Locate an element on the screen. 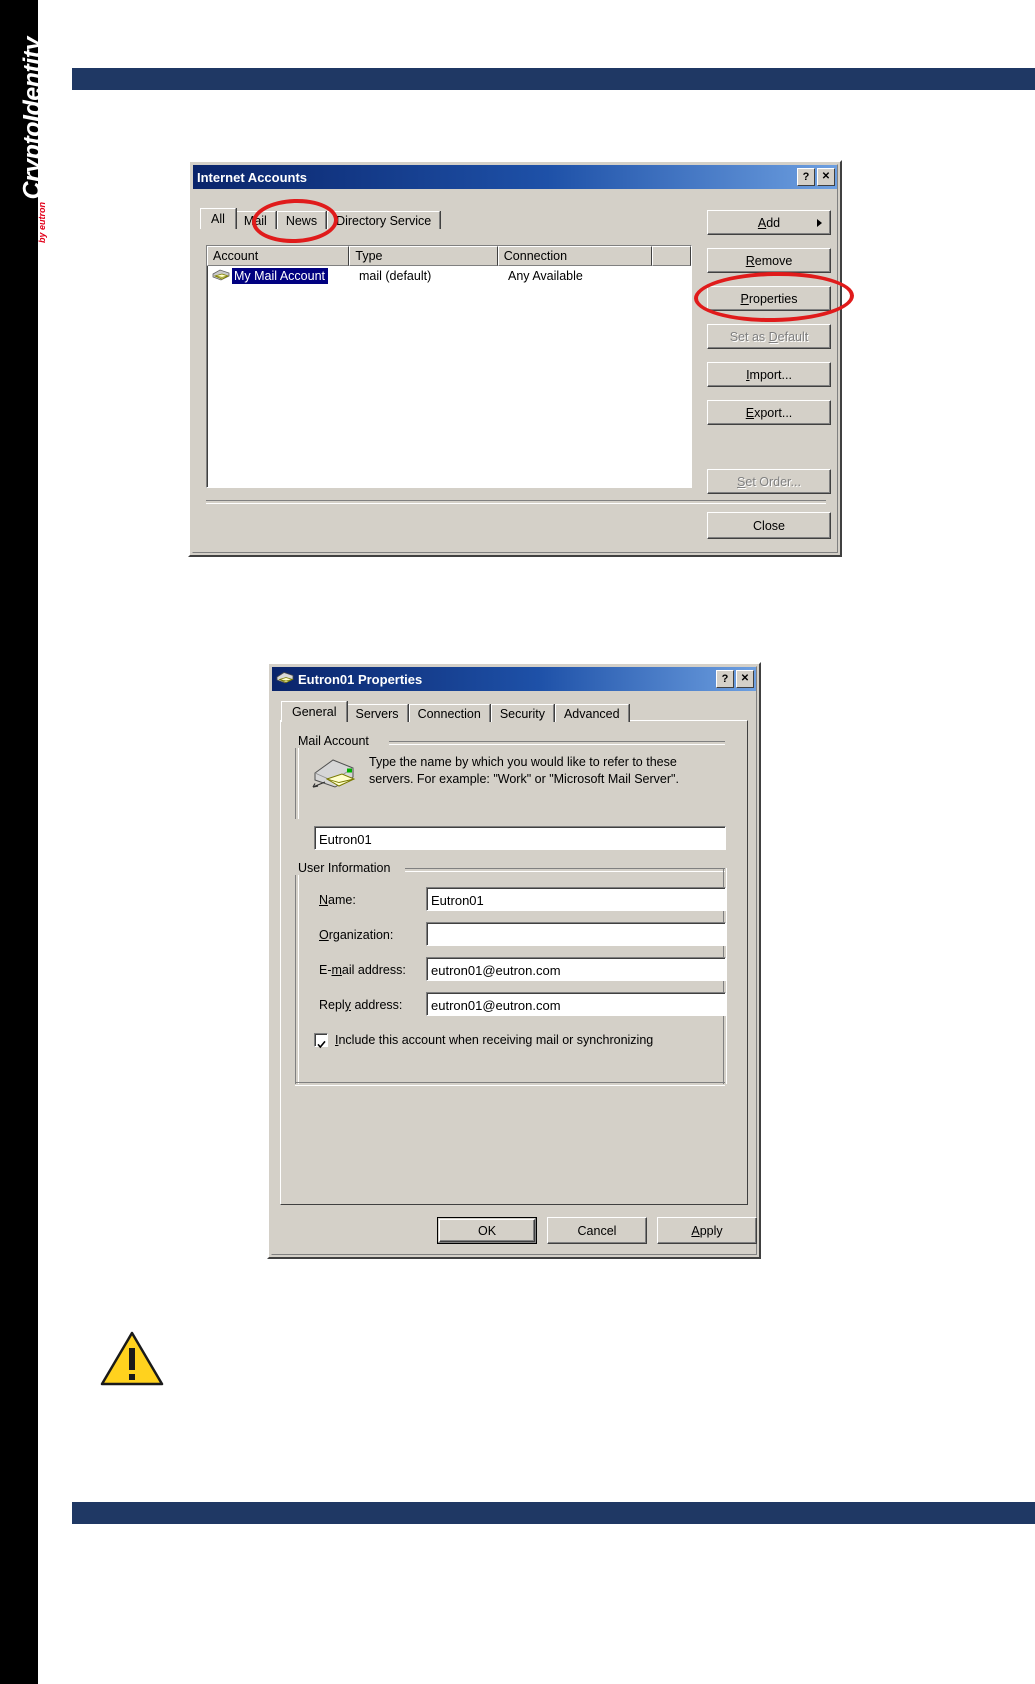  apply-button: Apply is located at coordinates (707, 1230).